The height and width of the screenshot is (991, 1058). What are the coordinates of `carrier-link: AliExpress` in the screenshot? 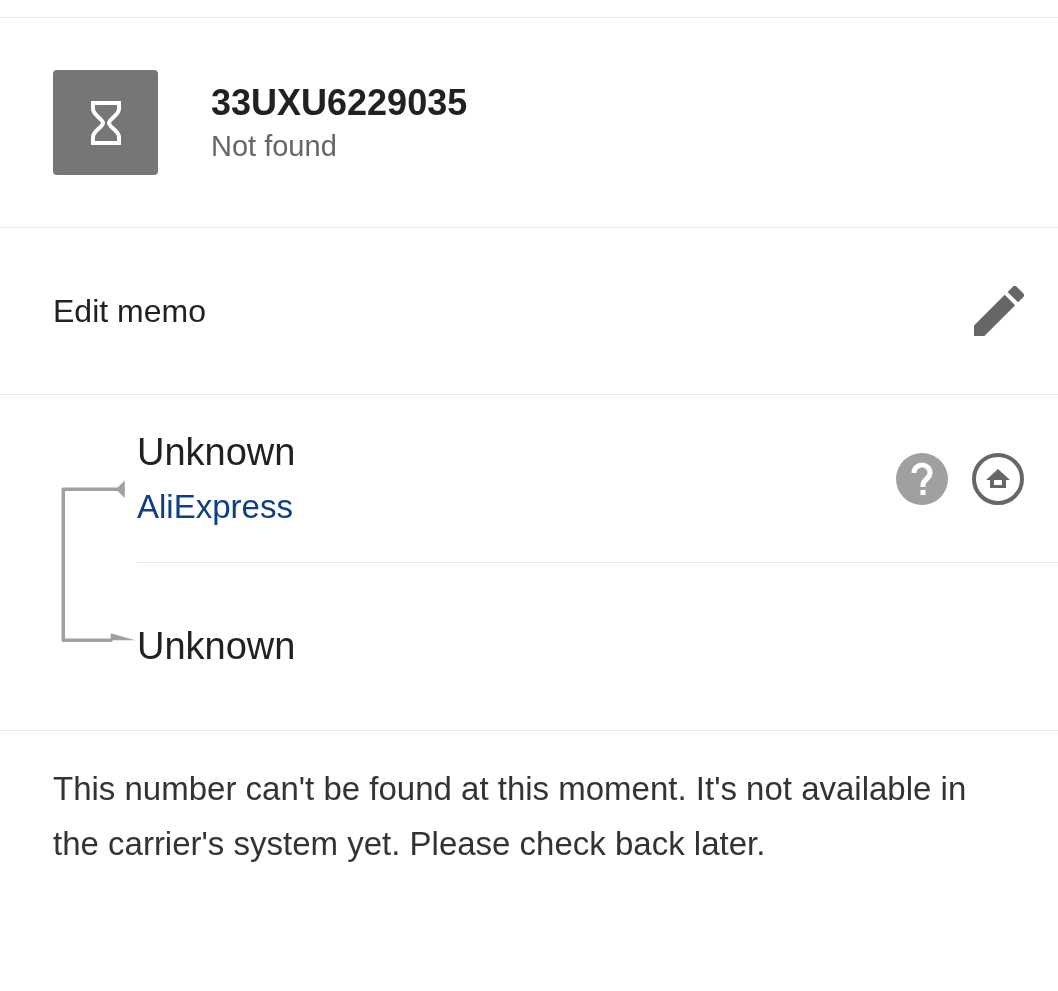 It's located at (216, 507).